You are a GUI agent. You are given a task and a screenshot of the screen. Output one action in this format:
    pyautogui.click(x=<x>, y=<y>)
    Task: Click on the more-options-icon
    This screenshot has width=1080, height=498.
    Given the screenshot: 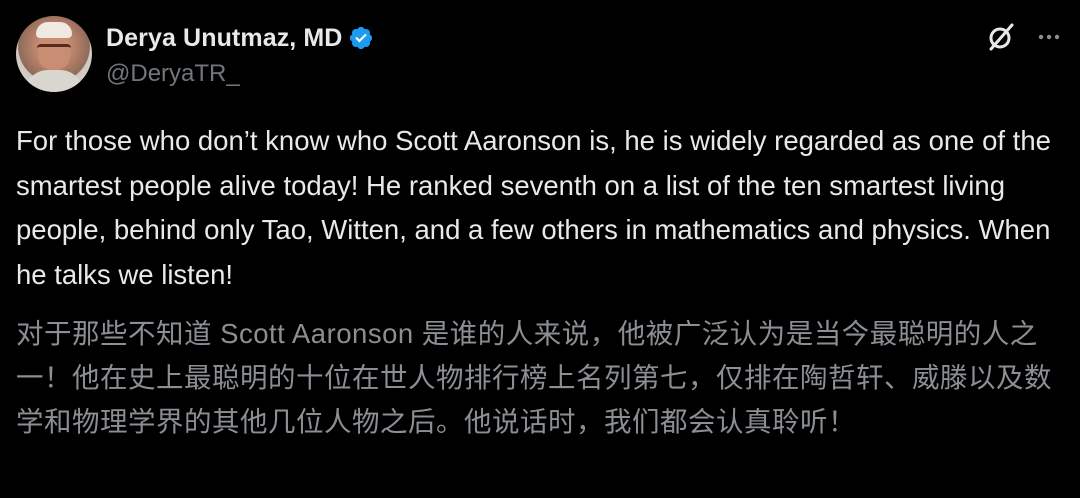 What is the action you would take?
    pyautogui.click(x=1049, y=37)
    